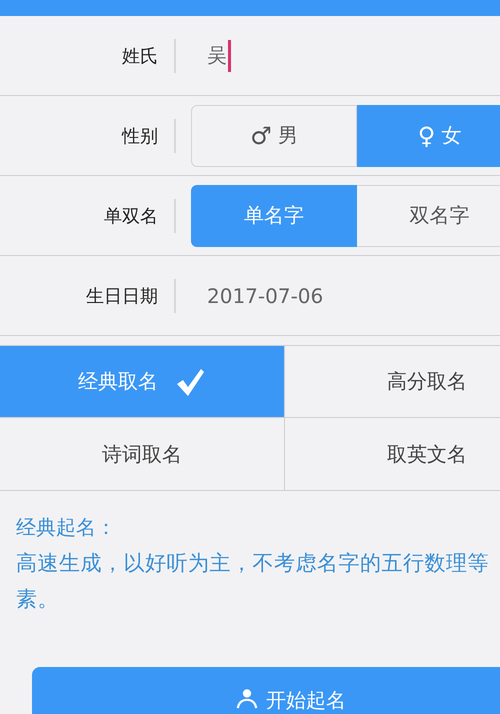 The height and width of the screenshot is (714, 500). I want to click on date-field: 2017-07-06, so click(265, 296).